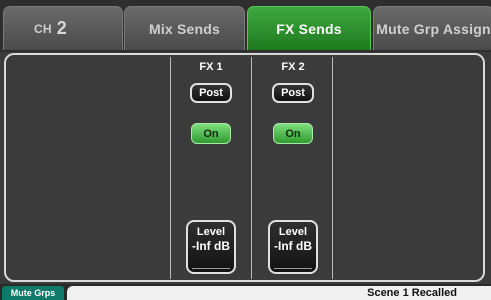 The image size is (491, 300). Describe the element at coordinates (293, 67) in the screenshot. I see `fx2-label: FX 2` at that location.